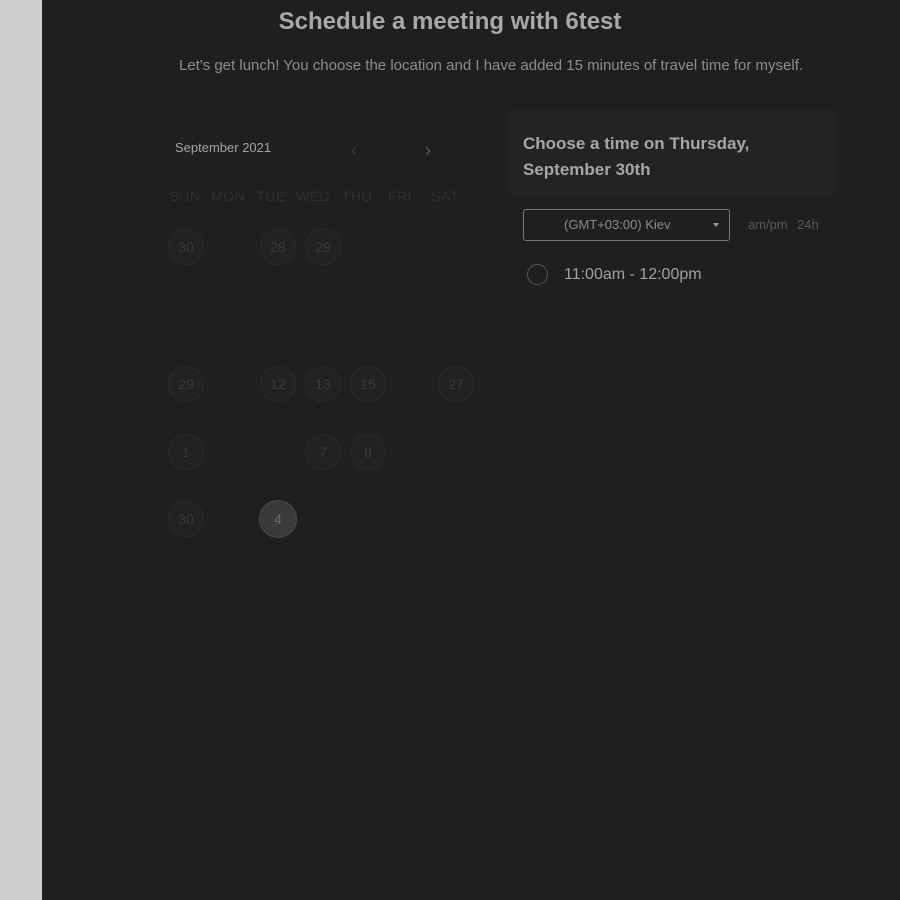 The height and width of the screenshot is (900, 900). Describe the element at coordinates (313, 196) in the screenshot. I see `weekday-wed: WED` at that location.